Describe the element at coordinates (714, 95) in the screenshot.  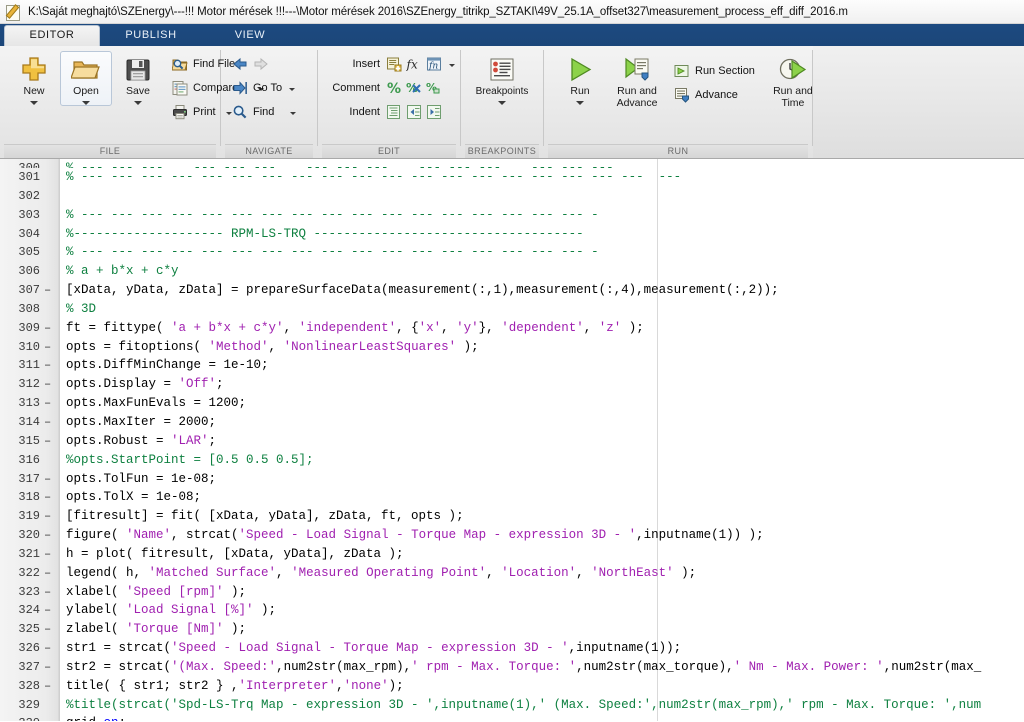
I see `advance-button: Advance` at that location.